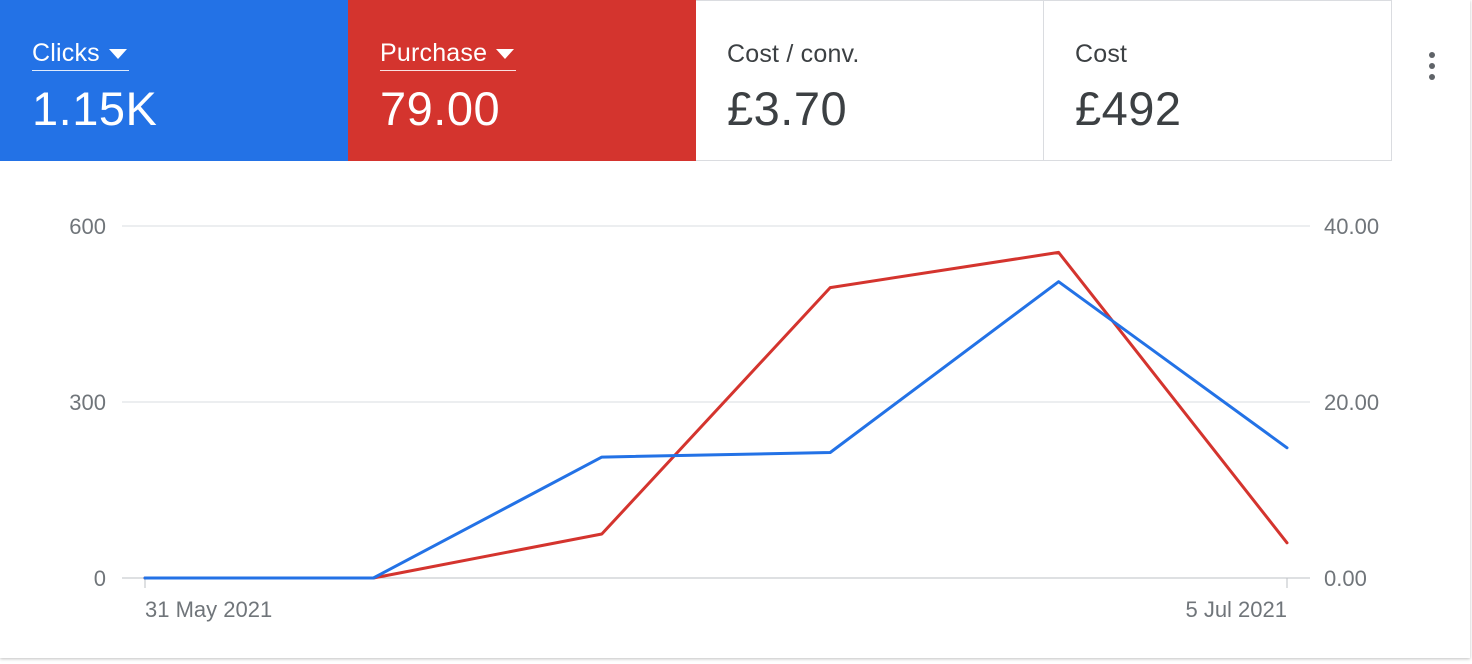 The width and height of the screenshot is (1472, 664). Describe the element at coordinates (1345, 578) in the screenshot. I see `right-tick-label: 0.00` at that location.